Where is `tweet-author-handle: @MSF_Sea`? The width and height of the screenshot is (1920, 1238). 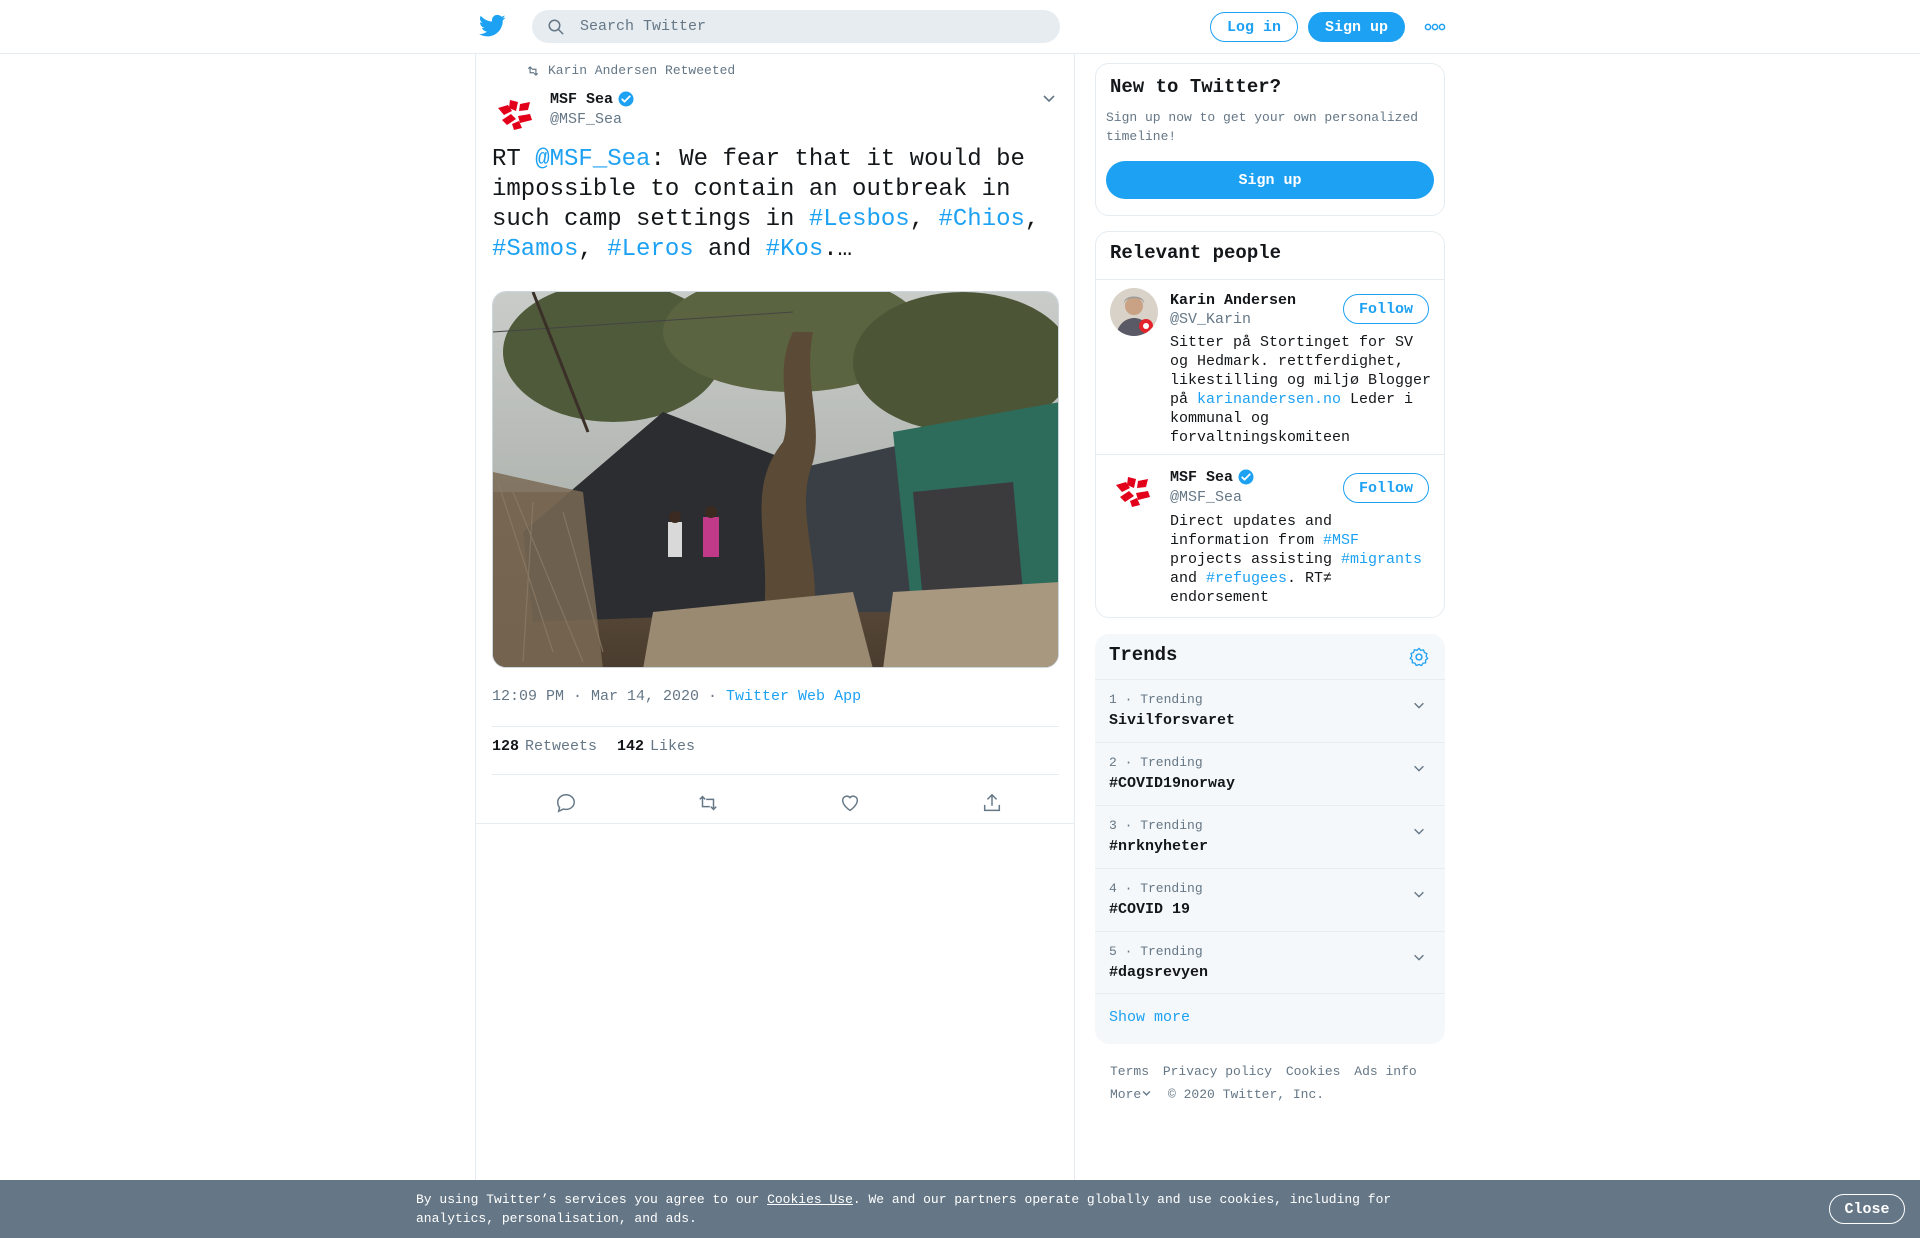
tweet-author-handle: @MSF_Sea is located at coordinates (586, 119).